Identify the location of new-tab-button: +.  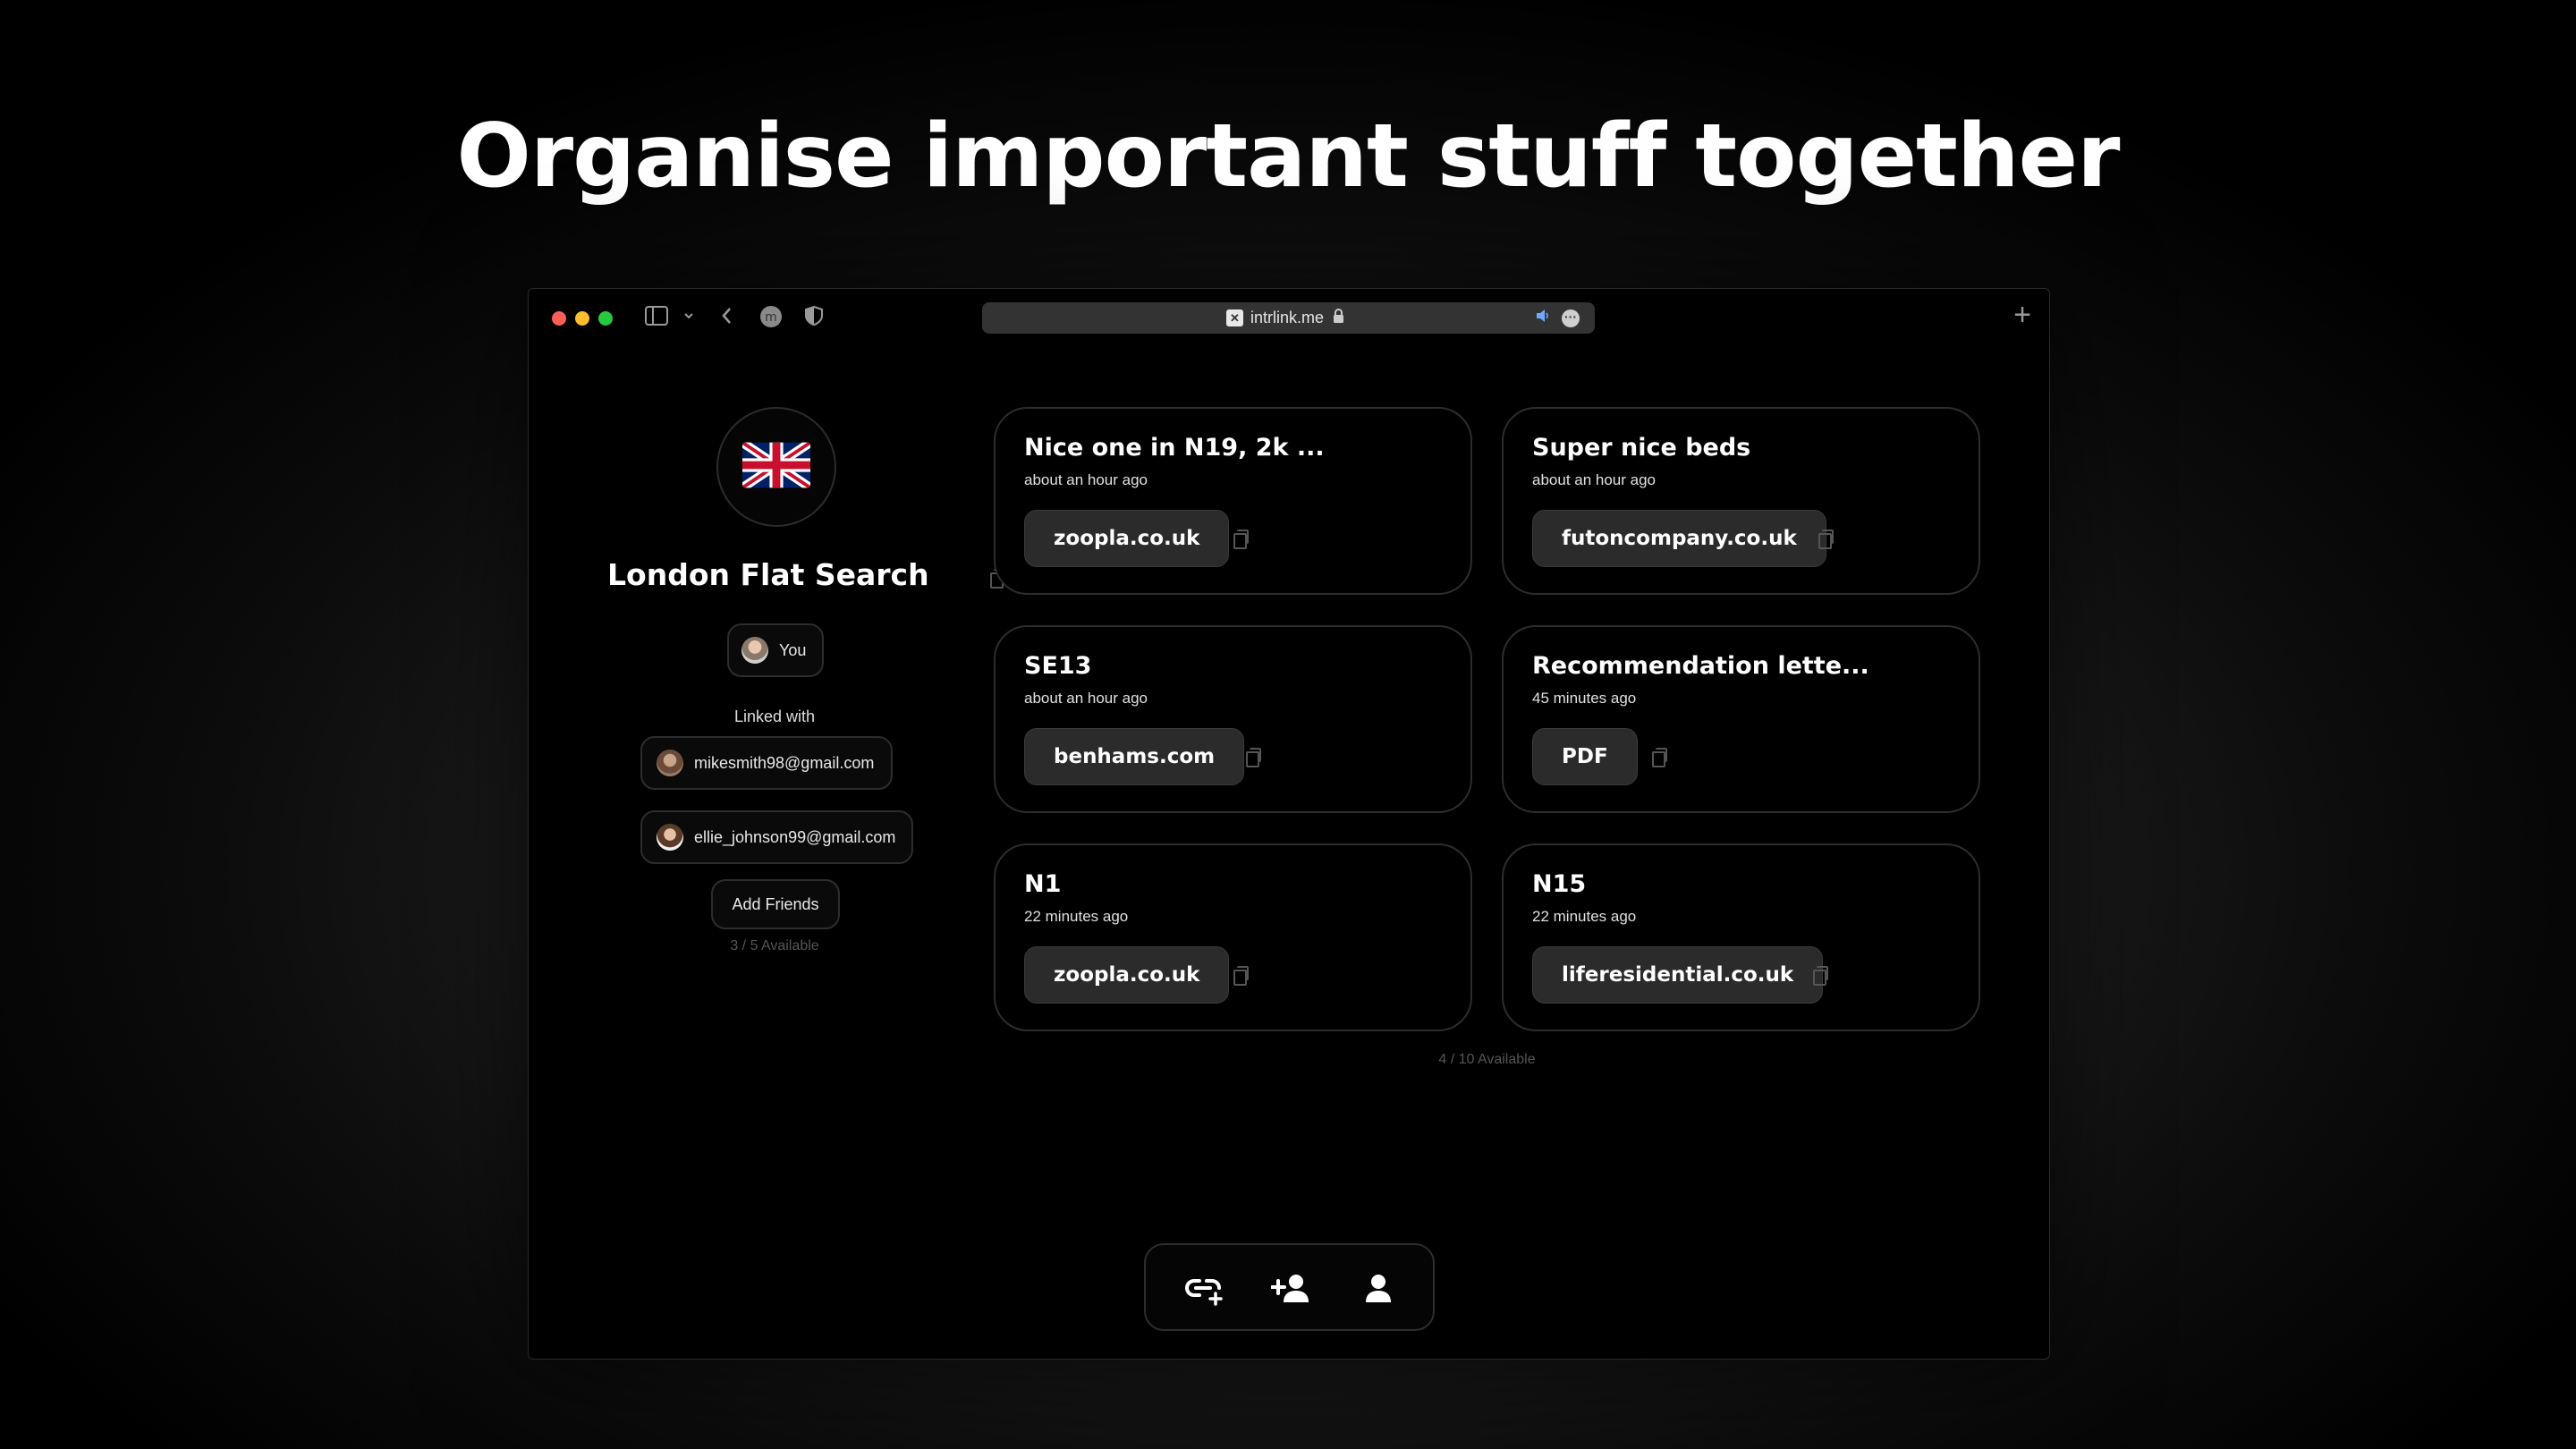
(2022, 315).